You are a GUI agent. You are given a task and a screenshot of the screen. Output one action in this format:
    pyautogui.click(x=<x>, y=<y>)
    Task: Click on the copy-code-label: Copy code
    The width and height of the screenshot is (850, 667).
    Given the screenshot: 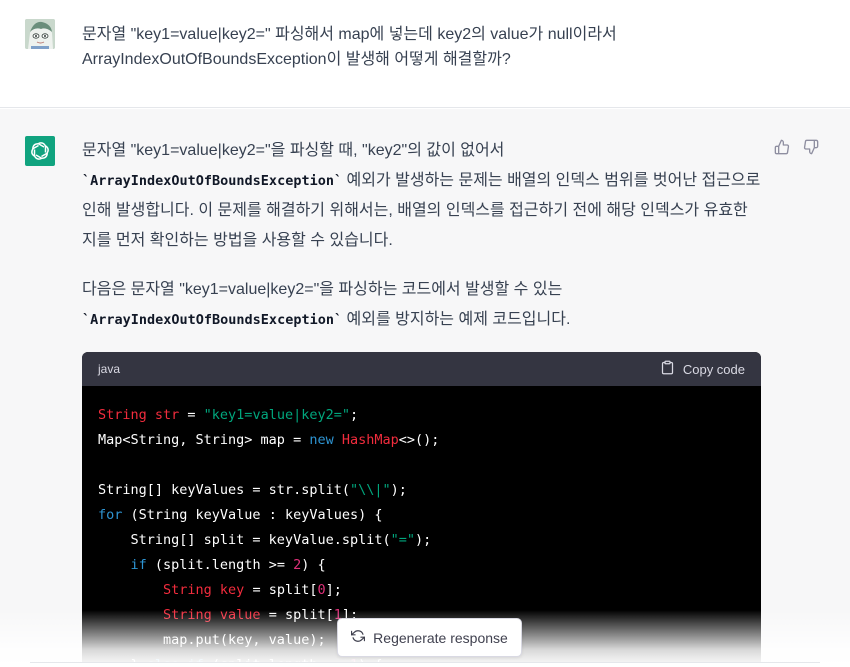 What is the action you would take?
    pyautogui.click(x=713, y=369)
    